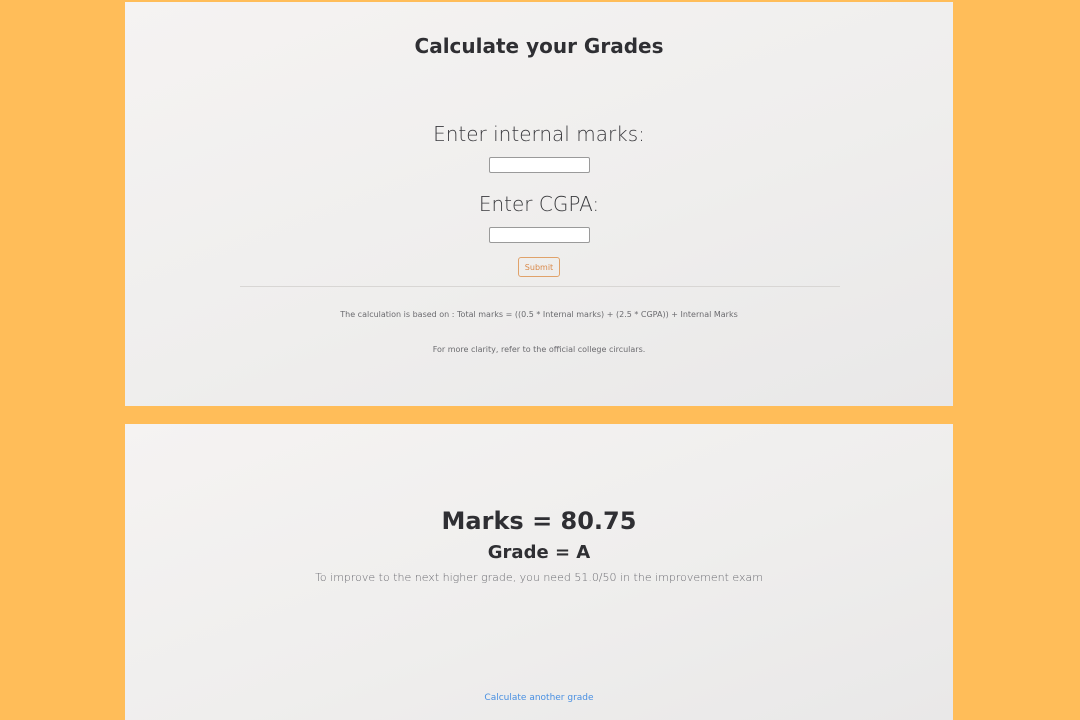  I want to click on grade-result: Grade = A, so click(539, 552).